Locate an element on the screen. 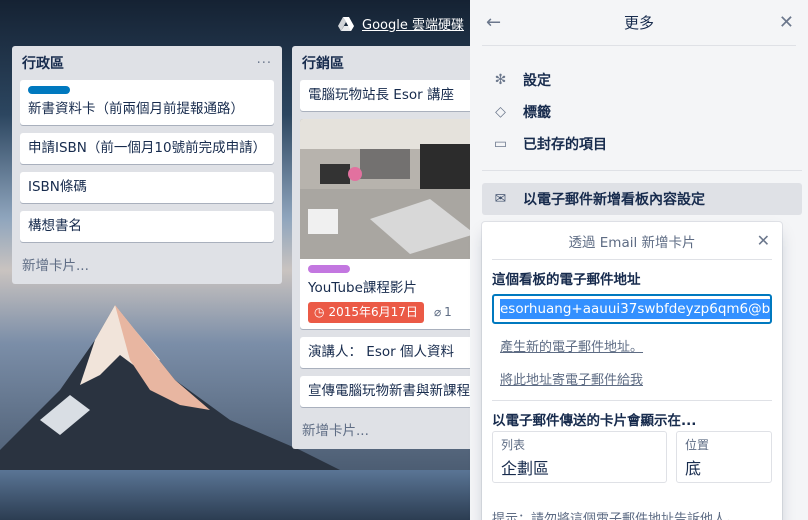 The image size is (808, 520). generate-new-address-link: 產生新的電子郵件地址。 is located at coordinates (571, 347).